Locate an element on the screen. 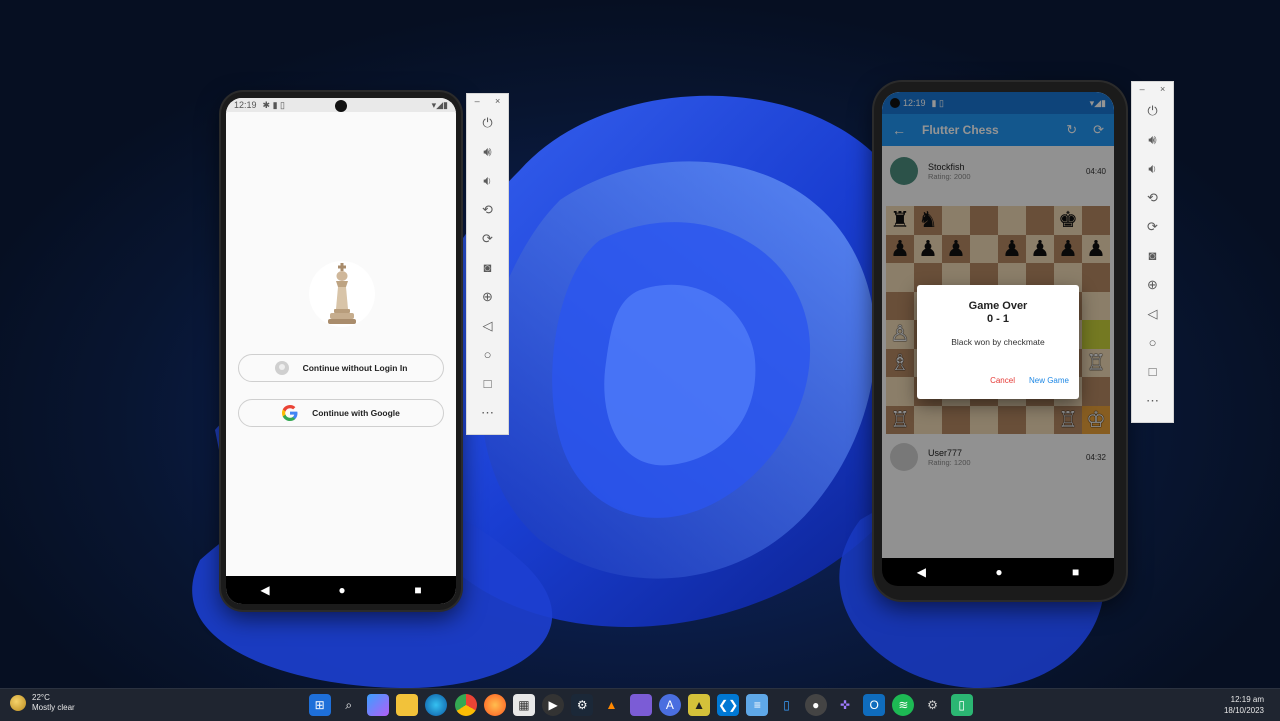 Image resolution: width=1280 pixels, height=721 pixels. emulator-toolbar-right: – × ⏻ 🔊︎ 🔉︎ ⟲ ⟳ ◙ ⊕ ◁ ○ □ ⋯ is located at coordinates (1152, 252).